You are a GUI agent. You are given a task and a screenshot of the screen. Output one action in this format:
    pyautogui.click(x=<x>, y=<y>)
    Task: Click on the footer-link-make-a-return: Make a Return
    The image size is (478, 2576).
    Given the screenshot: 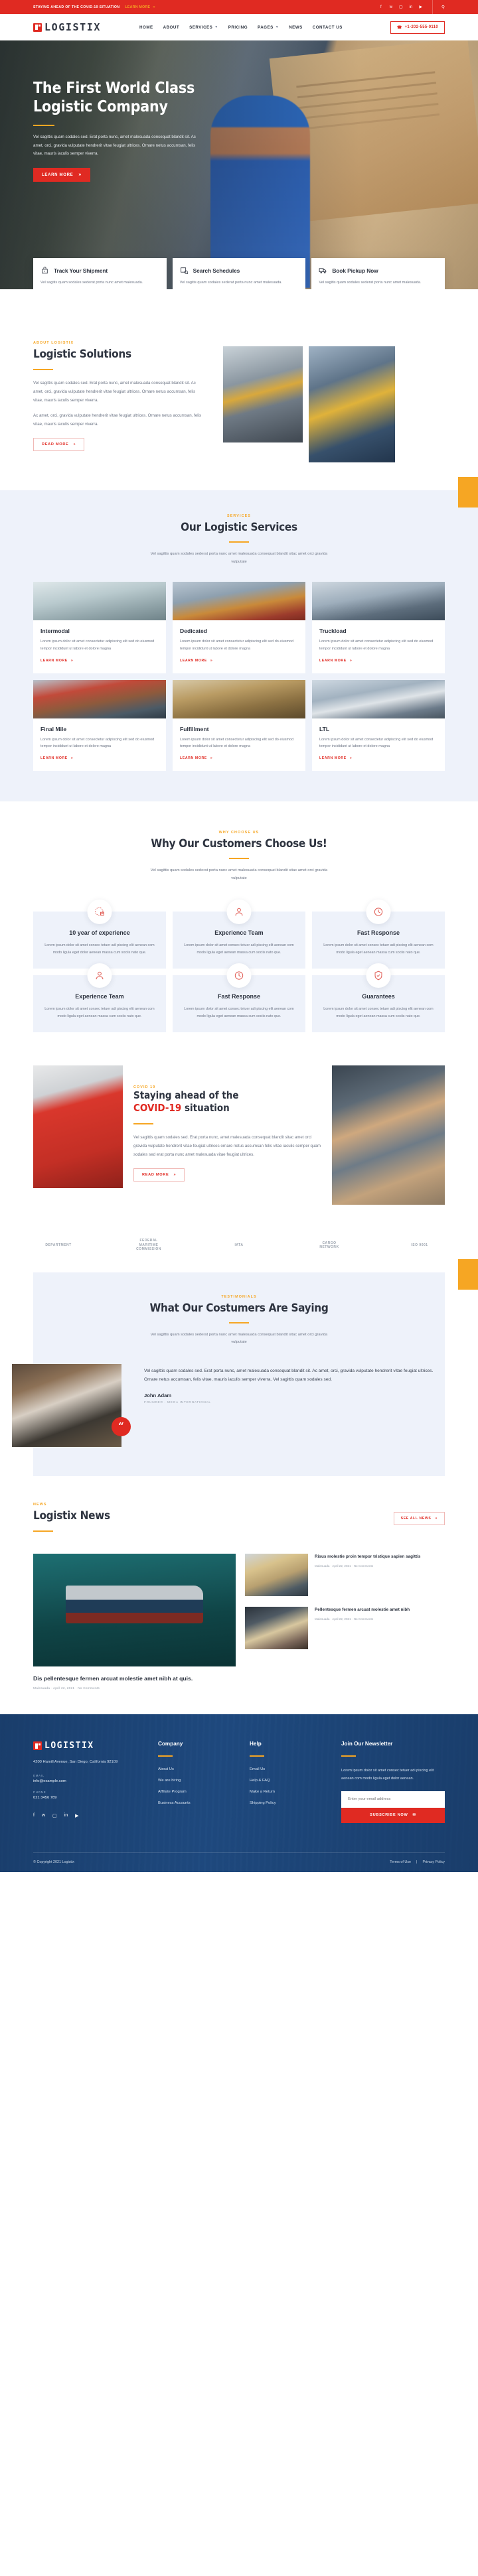 What is the action you would take?
    pyautogui.click(x=286, y=1792)
    